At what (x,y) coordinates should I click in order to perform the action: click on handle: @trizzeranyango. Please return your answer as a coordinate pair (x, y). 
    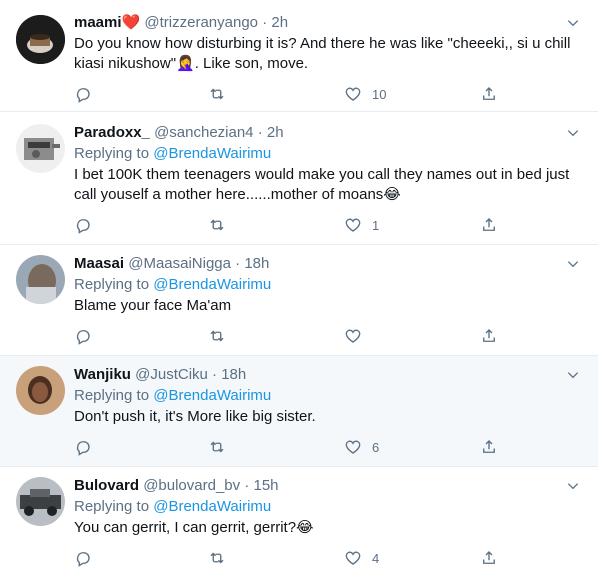
    Looking at the image, I should click on (201, 22).